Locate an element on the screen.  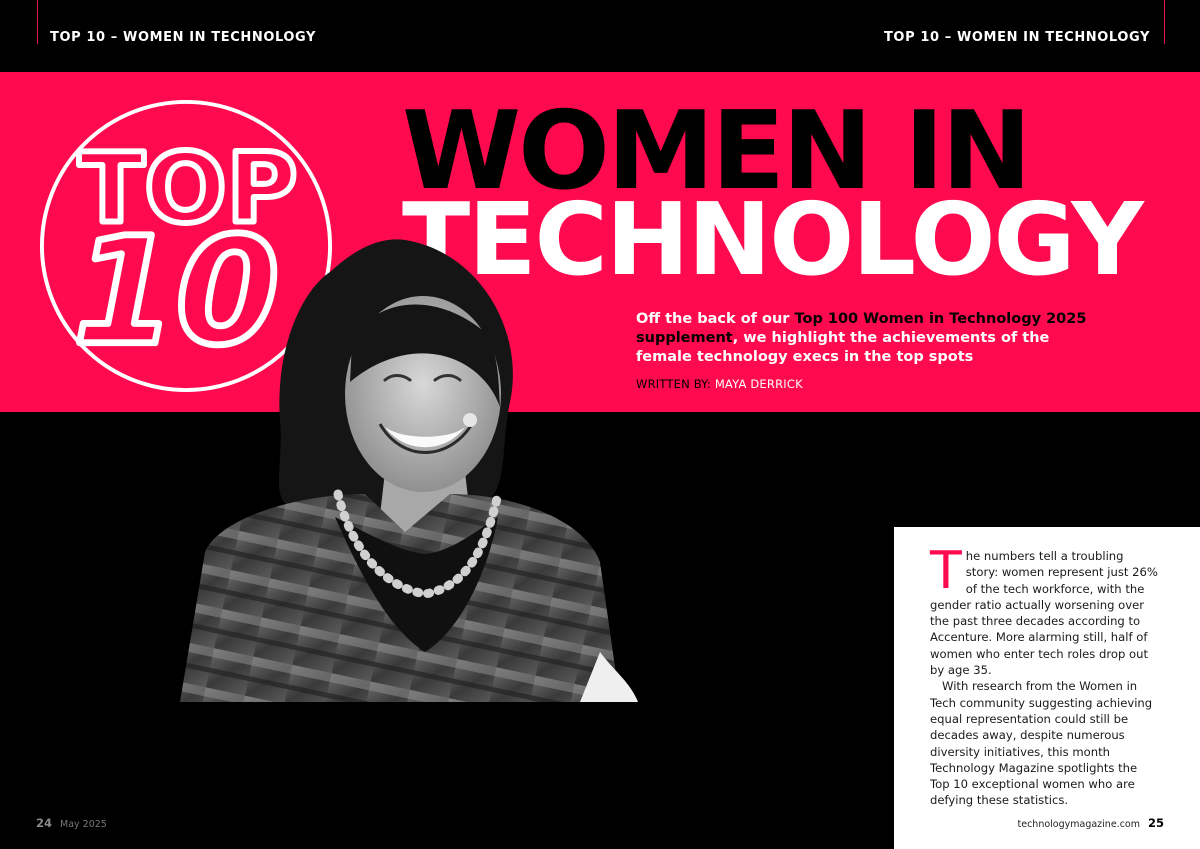
folio-left: 24 May 2025 is located at coordinates (71, 823).